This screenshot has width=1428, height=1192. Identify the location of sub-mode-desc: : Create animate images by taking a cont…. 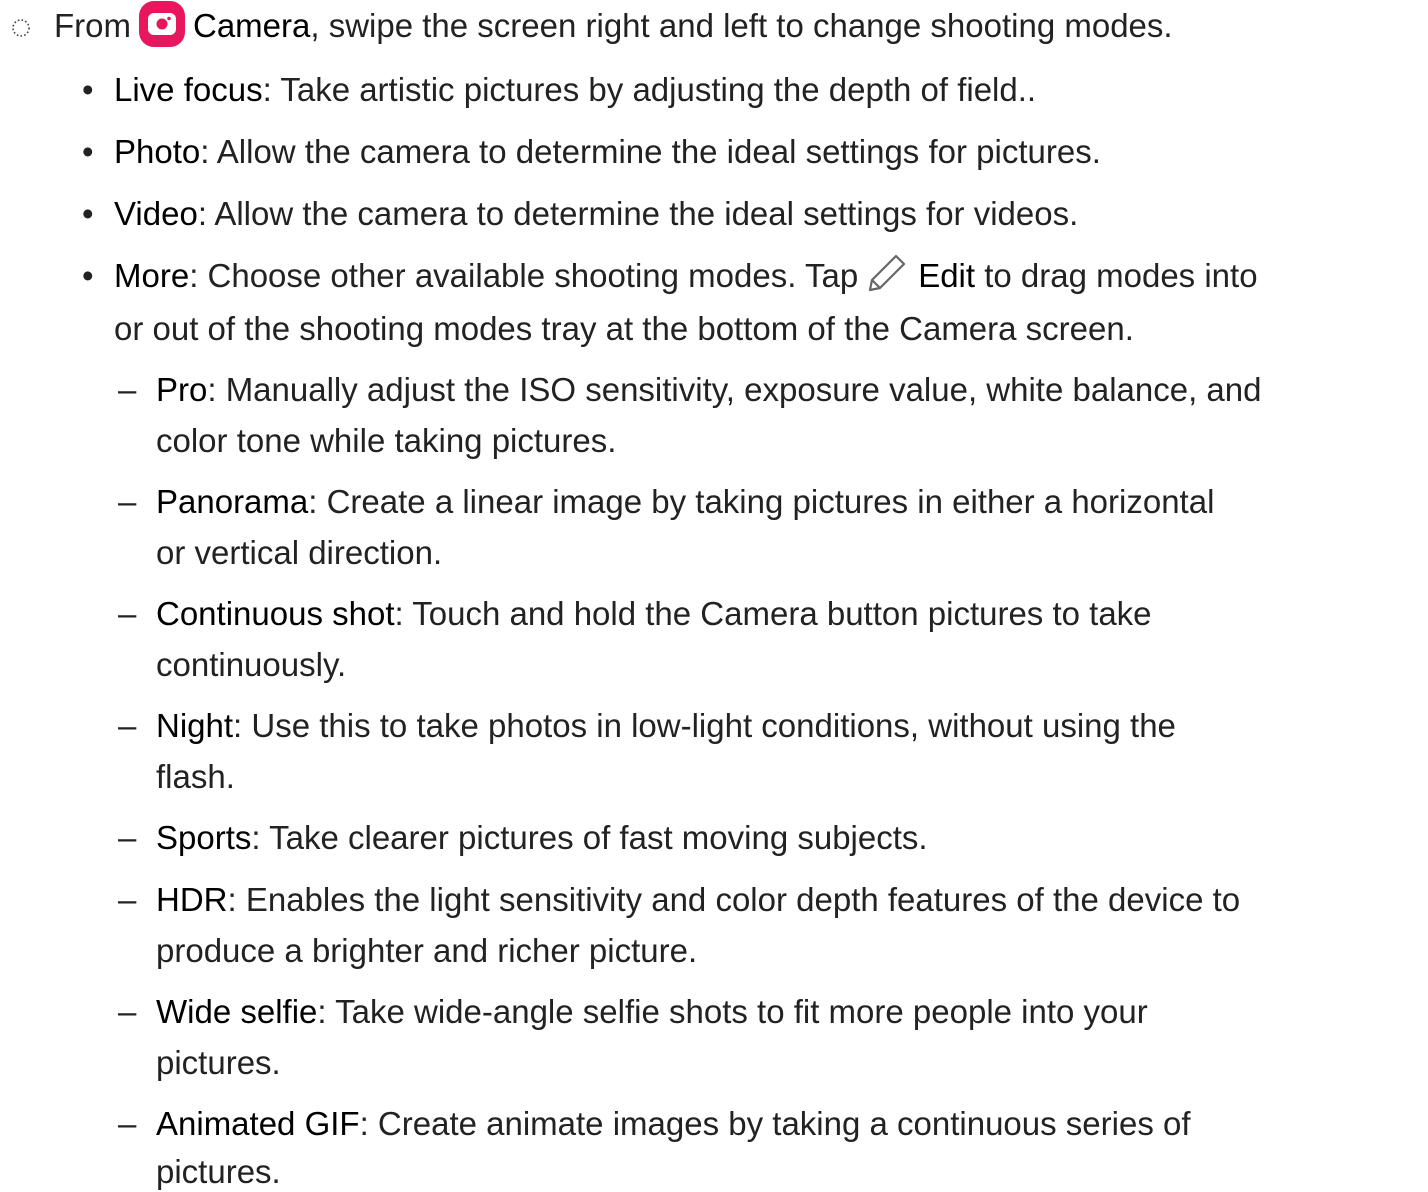
(775, 1123).